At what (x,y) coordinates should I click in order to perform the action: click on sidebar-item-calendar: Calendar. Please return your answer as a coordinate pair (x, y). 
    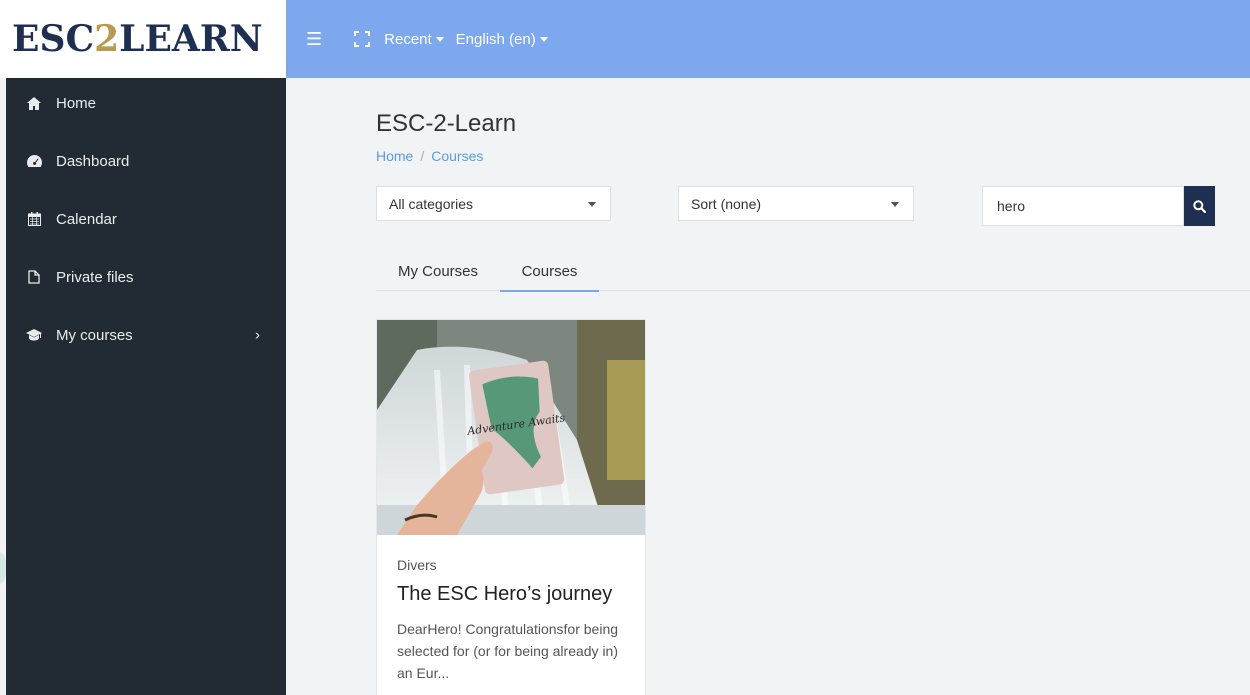
    Looking at the image, I should click on (146, 219).